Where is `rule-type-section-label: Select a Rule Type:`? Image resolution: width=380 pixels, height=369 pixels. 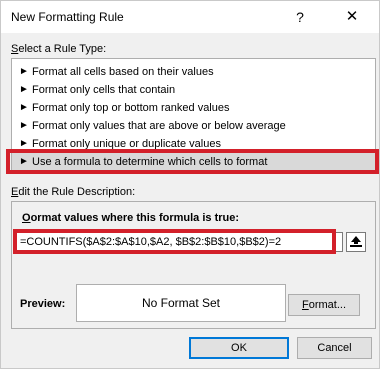
rule-type-section-label: Select a Rule Type: is located at coordinates (59, 49).